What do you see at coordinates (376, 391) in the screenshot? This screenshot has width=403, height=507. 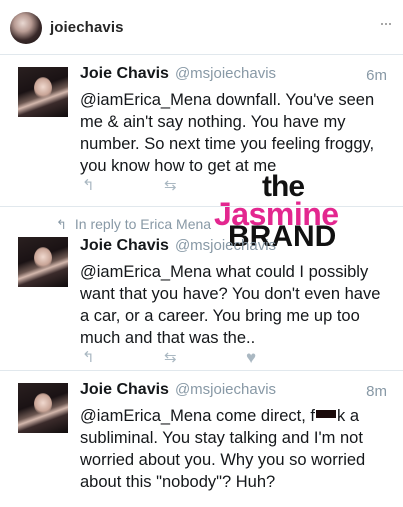 I see `tweet-timestamp: 8m` at bounding box center [376, 391].